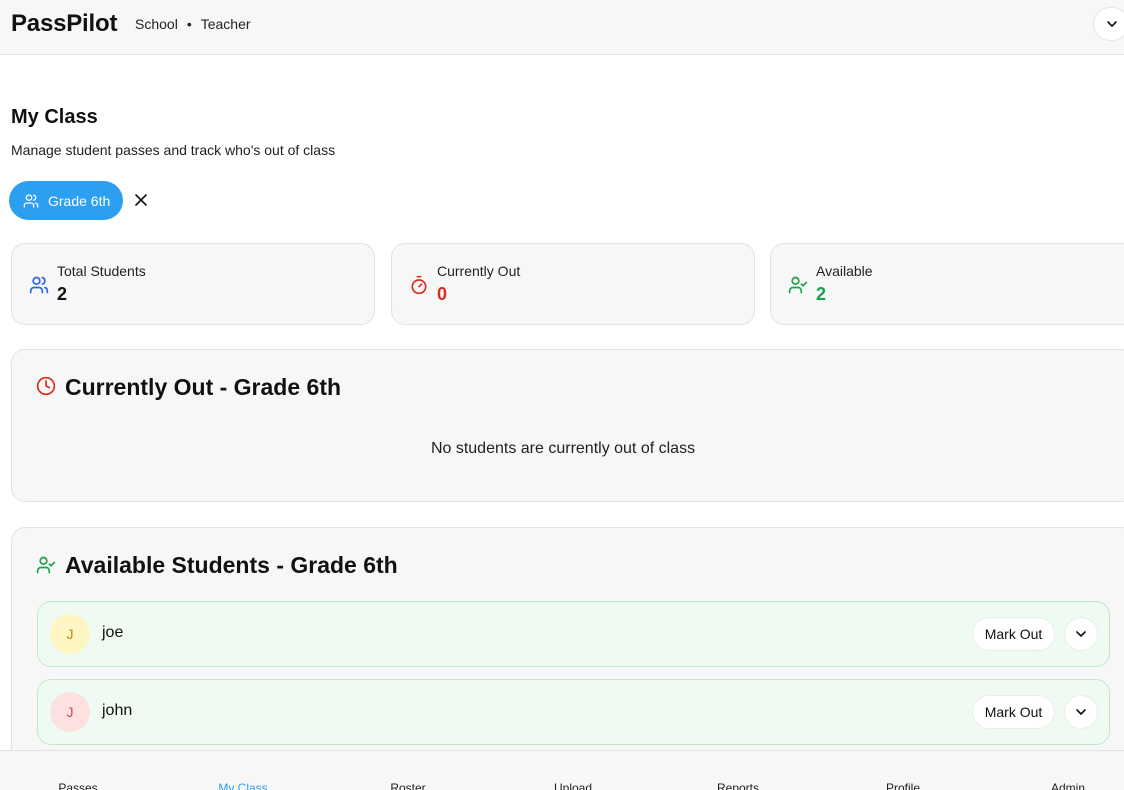  Describe the element at coordinates (156, 24) in the screenshot. I see `school-name: School` at that location.